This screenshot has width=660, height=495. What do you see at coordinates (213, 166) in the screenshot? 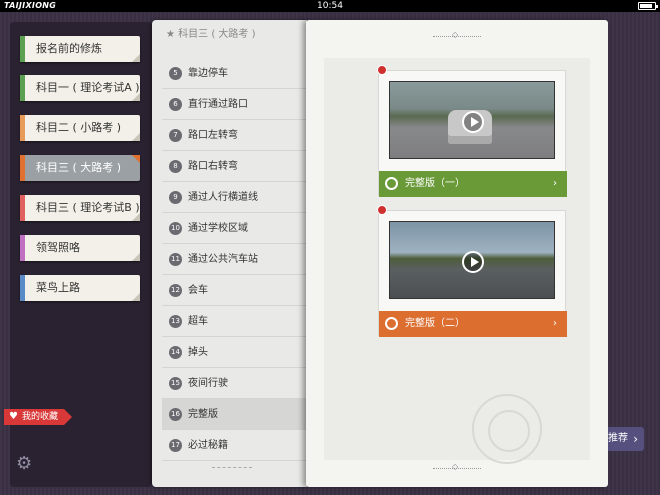
I see `lesson-label: 路口右转弯` at bounding box center [213, 166].